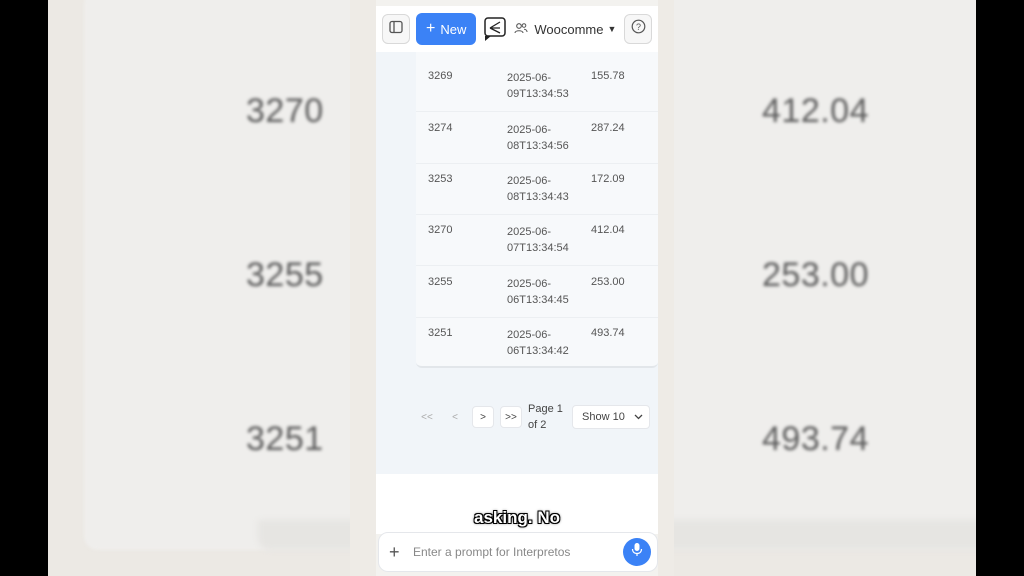  Describe the element at coordinates (569, 29) in the screenshot. I see `workspace-label: Woocomme` at that location.